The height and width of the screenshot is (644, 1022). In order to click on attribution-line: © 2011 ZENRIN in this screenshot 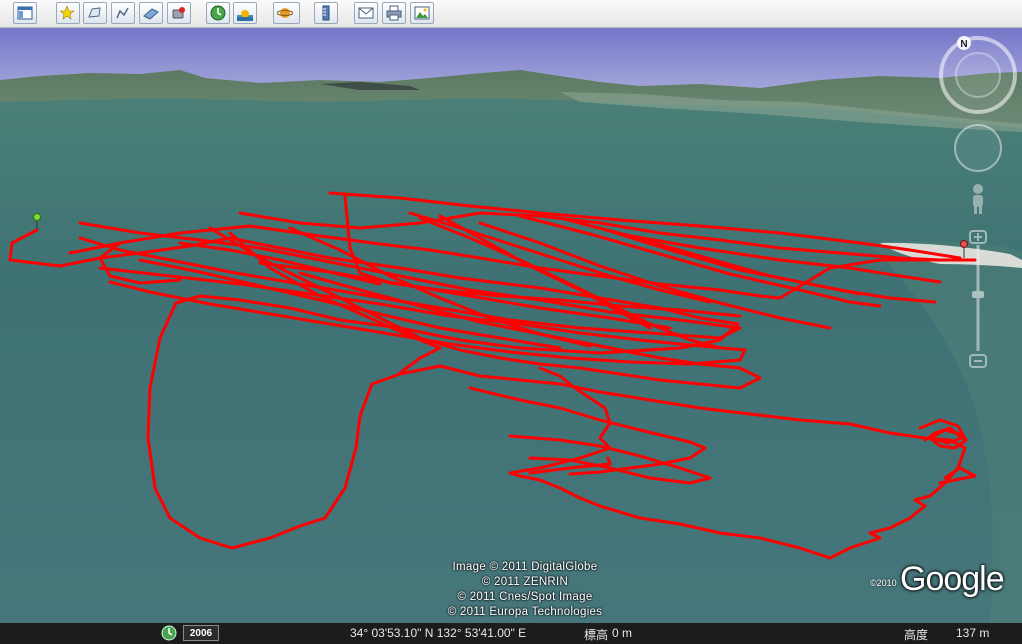, I will do `click(525, 582)`.